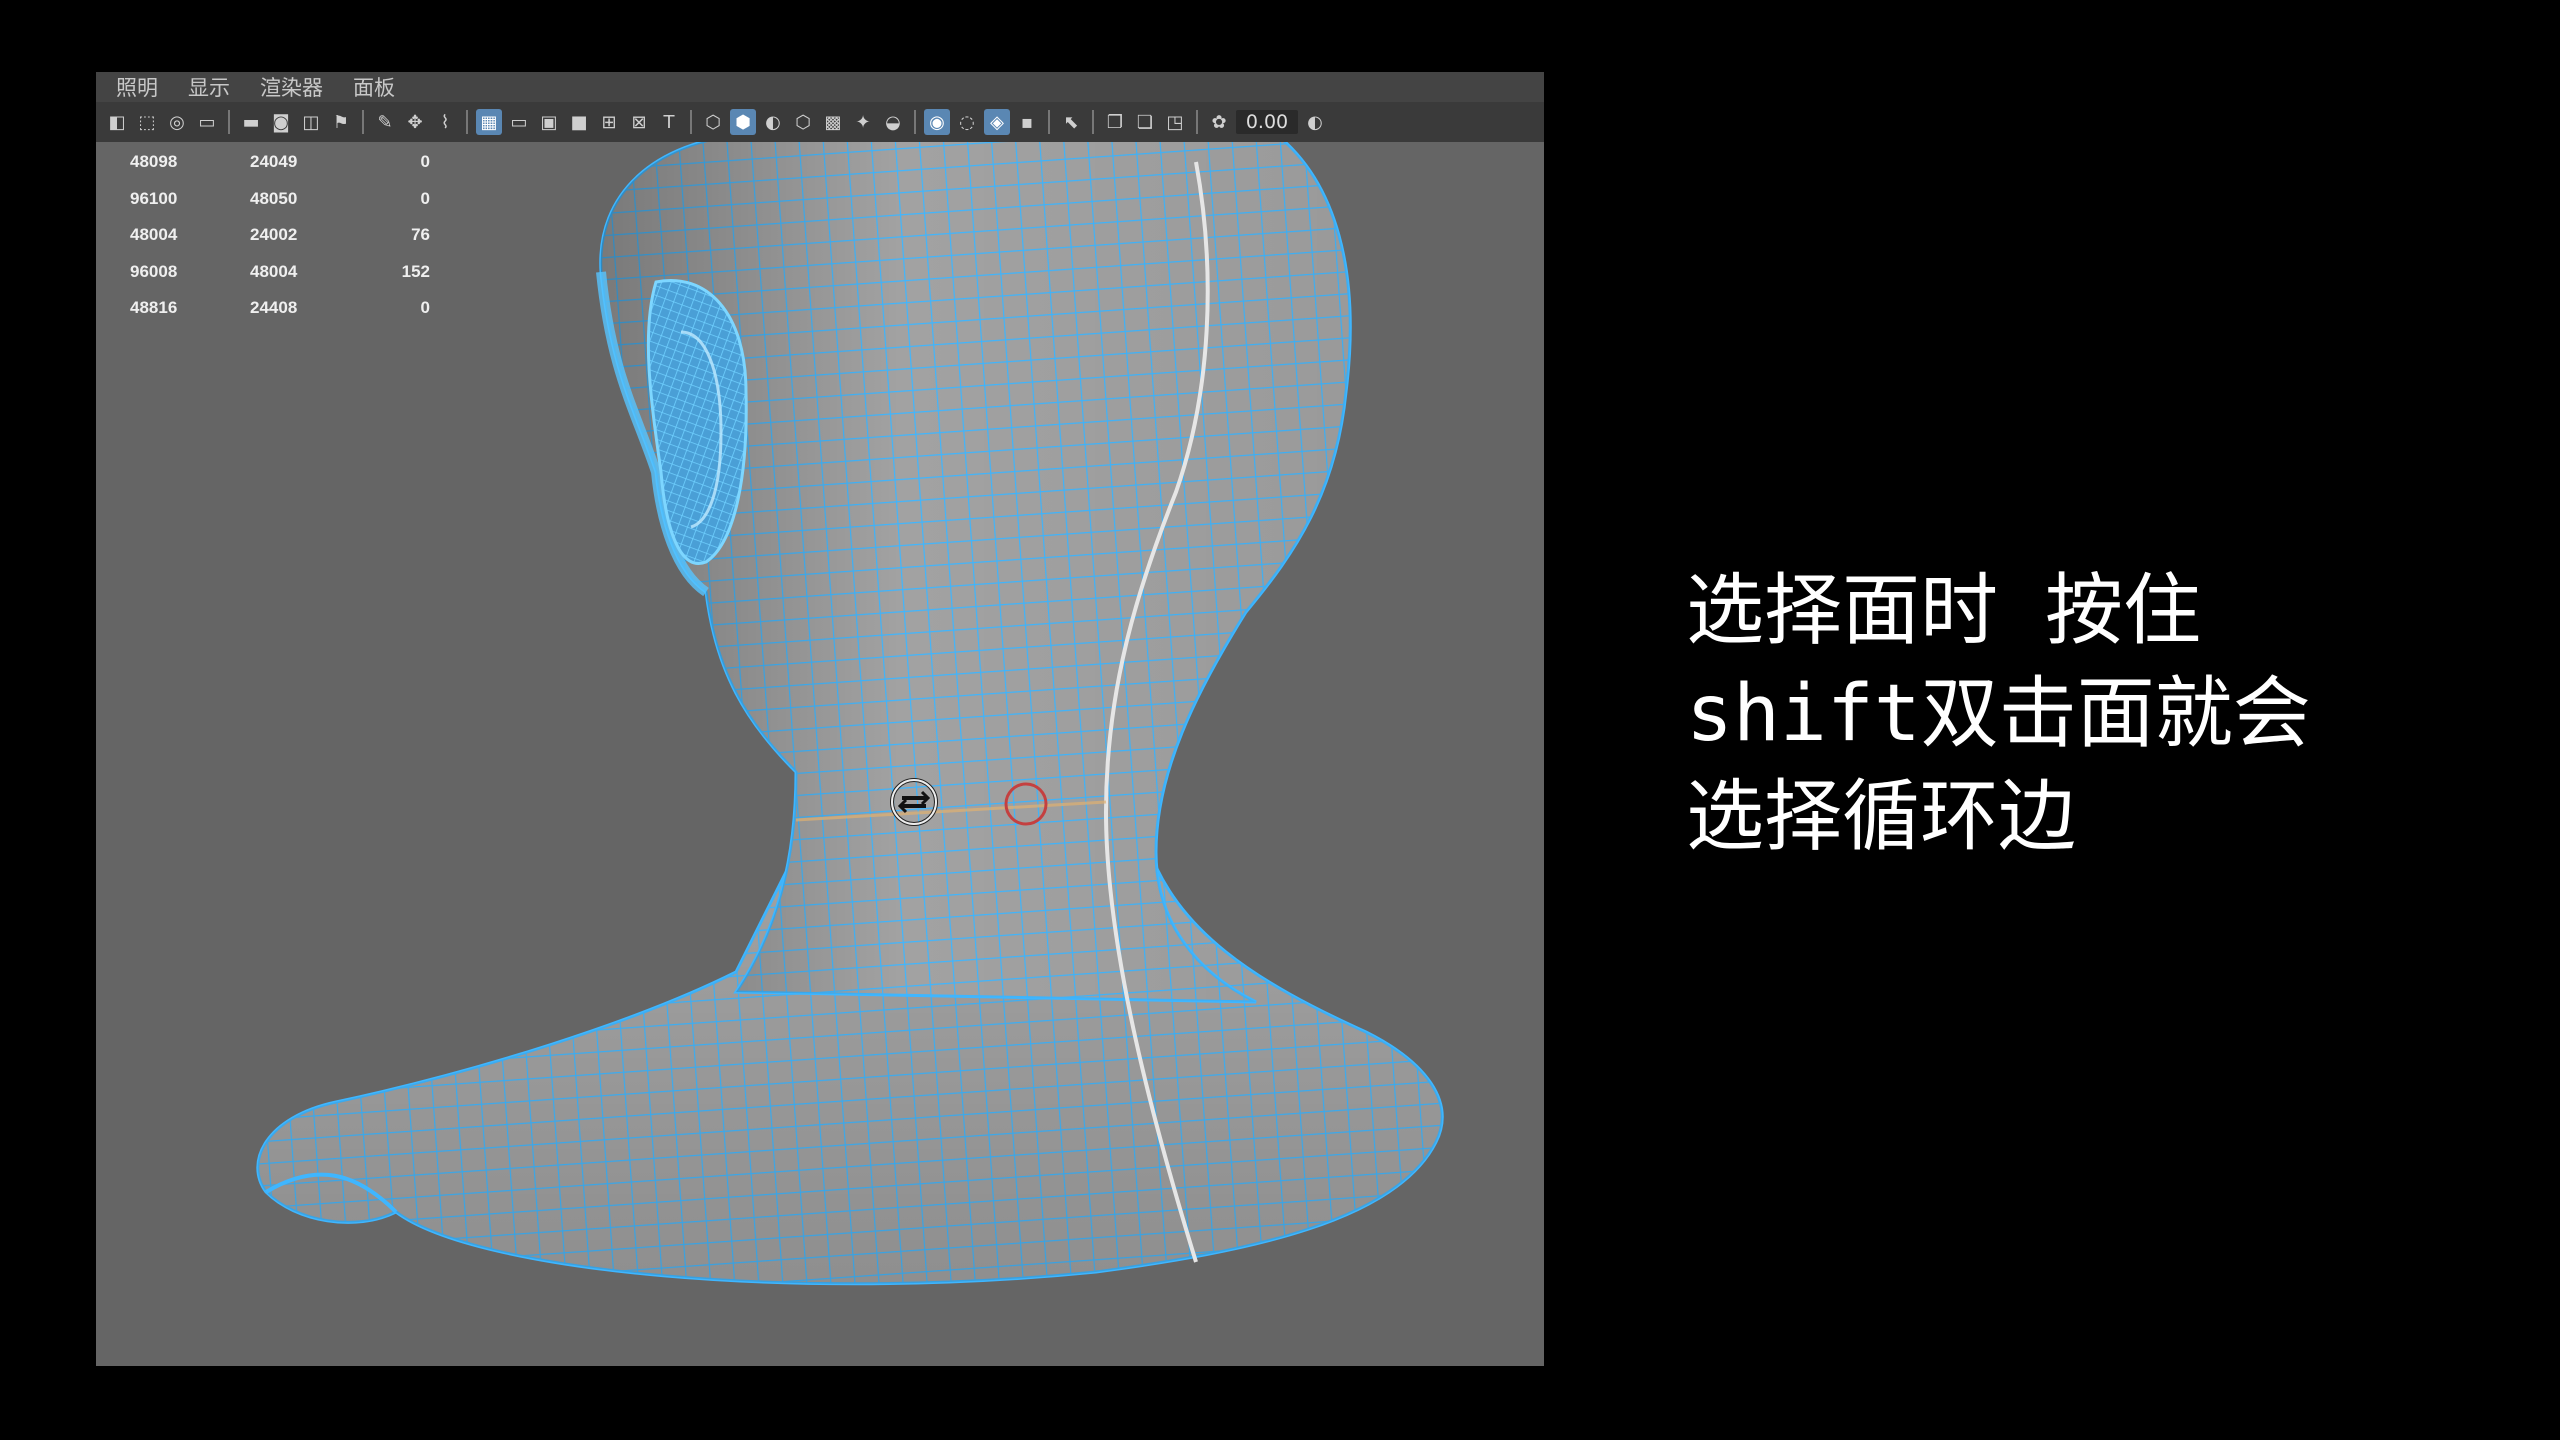 The width and height of the screenshot is (2560, 1440). Describe the element at coordinates (579, 122) in the screenshot. I see `field-chart-icon: ■` at that location.